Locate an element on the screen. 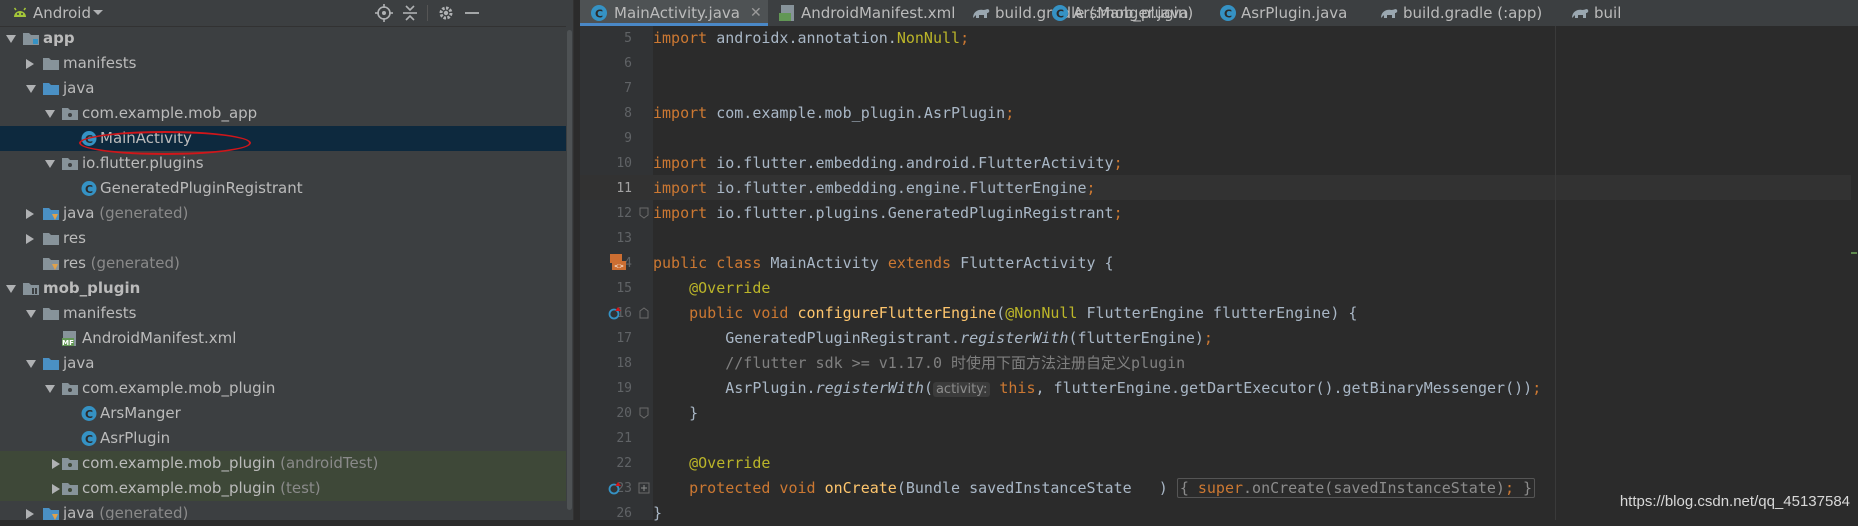 Image resolution: width=1858 pixels, height=526 pixels. tab-label: AndroidManifest.xml is located at coordinates (878, 13).